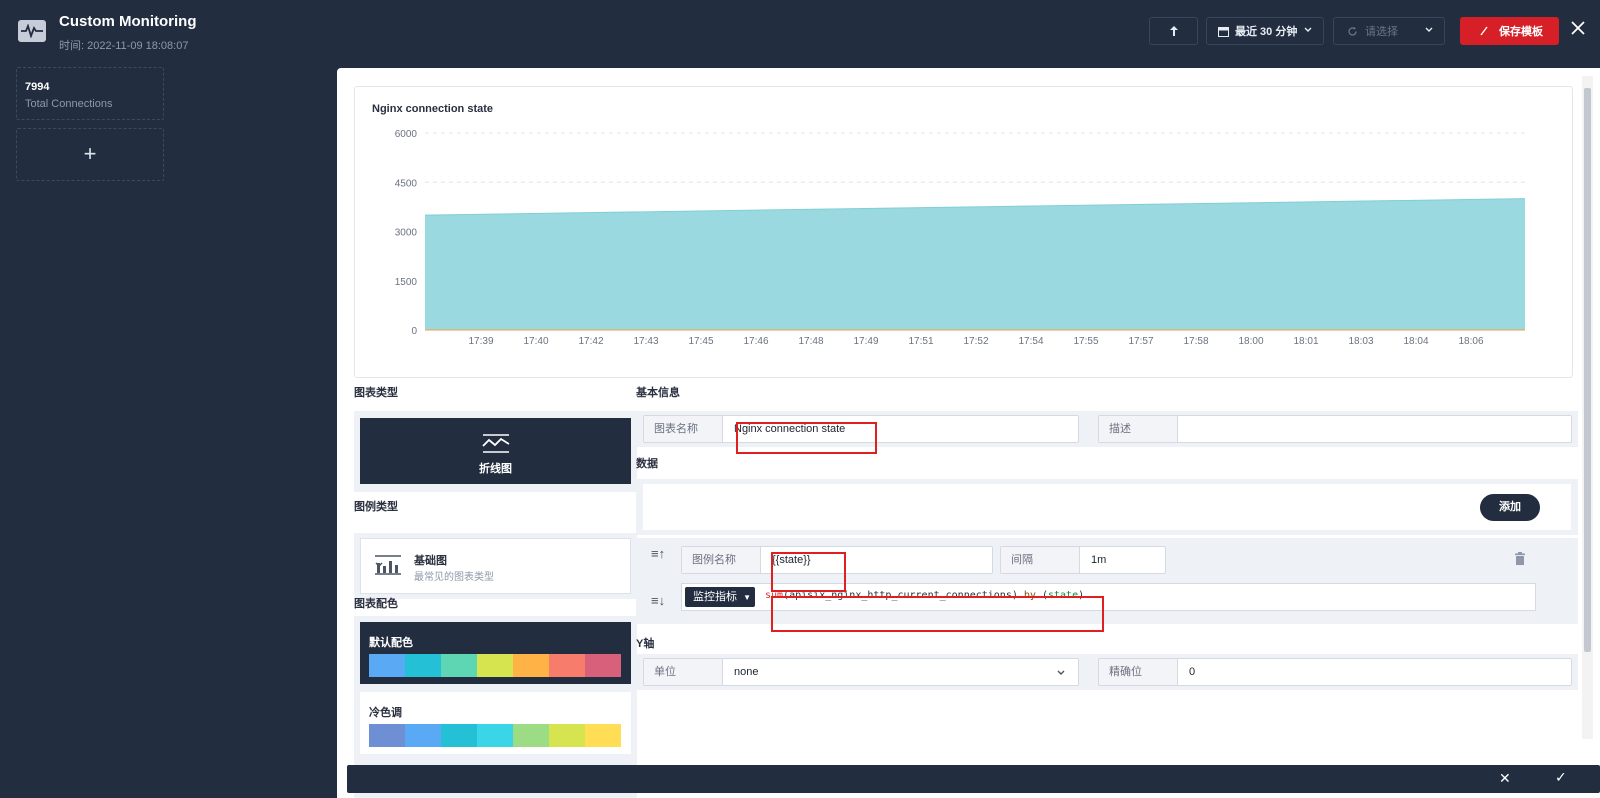 Image resolution: width=1600 pixels, height=798 pixels. Describe the element at coordinates (1138, 672) in the screenshot. I see `precision-label: 精确位` at that location.